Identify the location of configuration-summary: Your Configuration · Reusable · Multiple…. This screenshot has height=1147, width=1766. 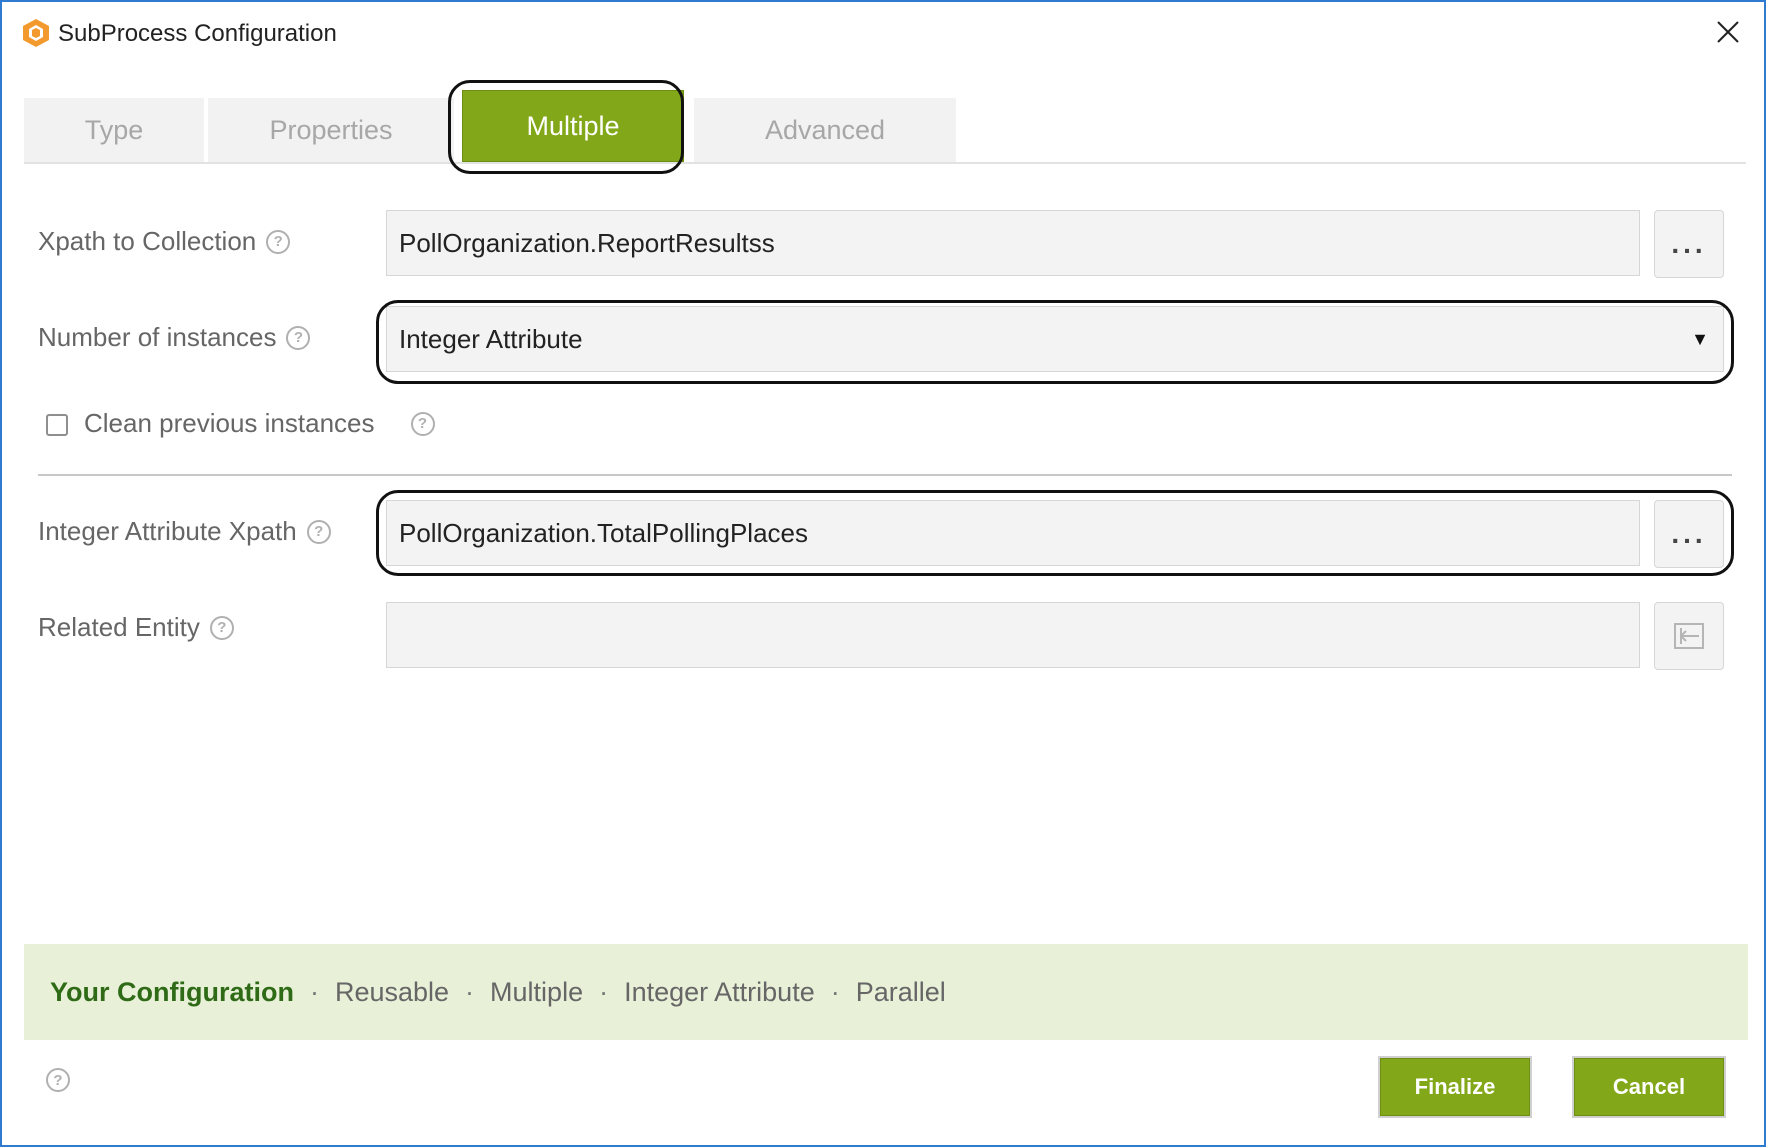
(886, 992).